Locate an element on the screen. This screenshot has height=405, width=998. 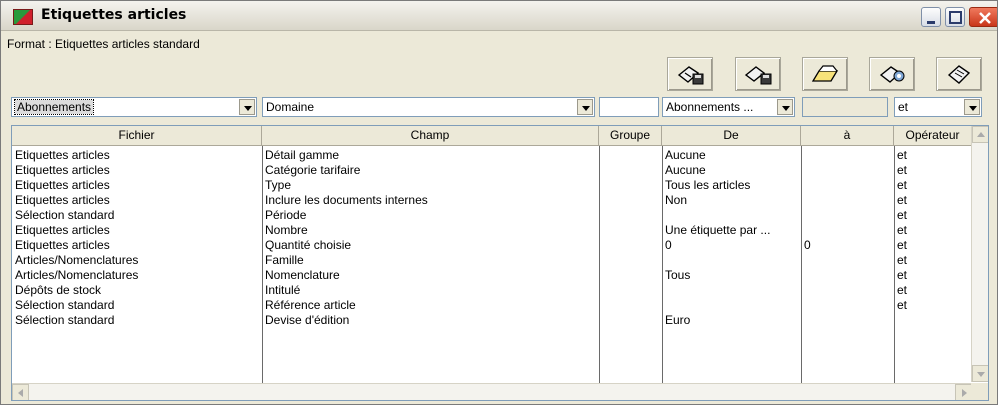
to-field is located at coordinates (845, 107).